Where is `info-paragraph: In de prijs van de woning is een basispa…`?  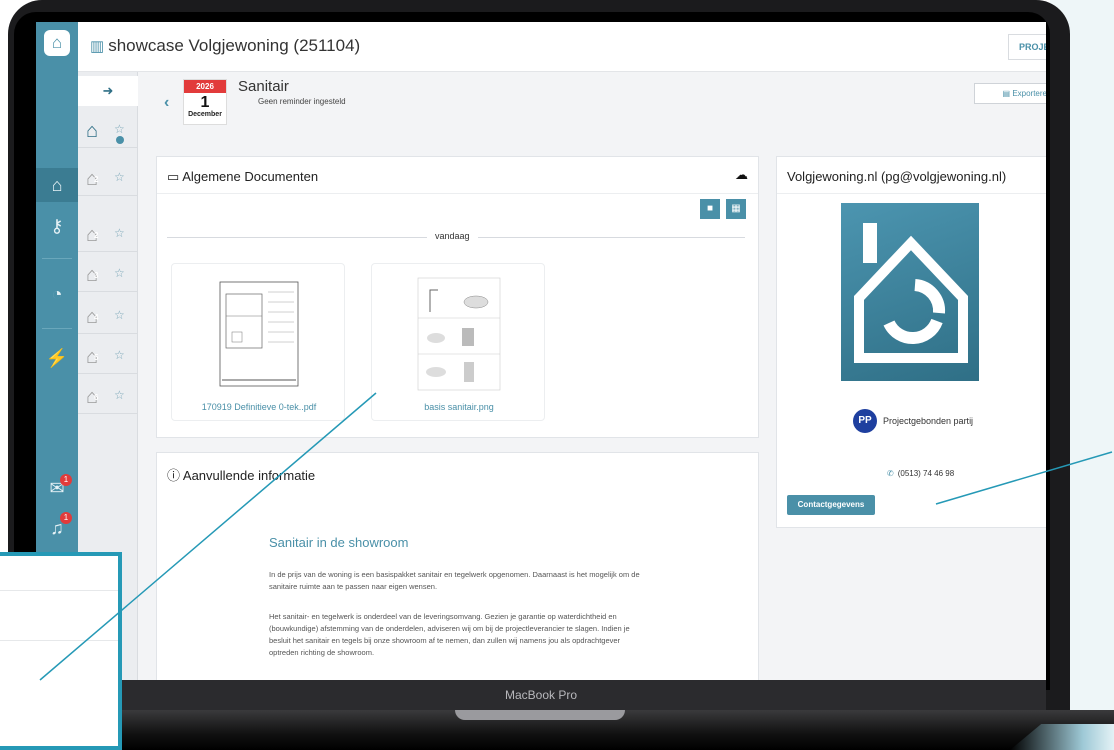 info-paragraph: In de prijs van de woning is een basispa… is located at coordinates (454, 580).